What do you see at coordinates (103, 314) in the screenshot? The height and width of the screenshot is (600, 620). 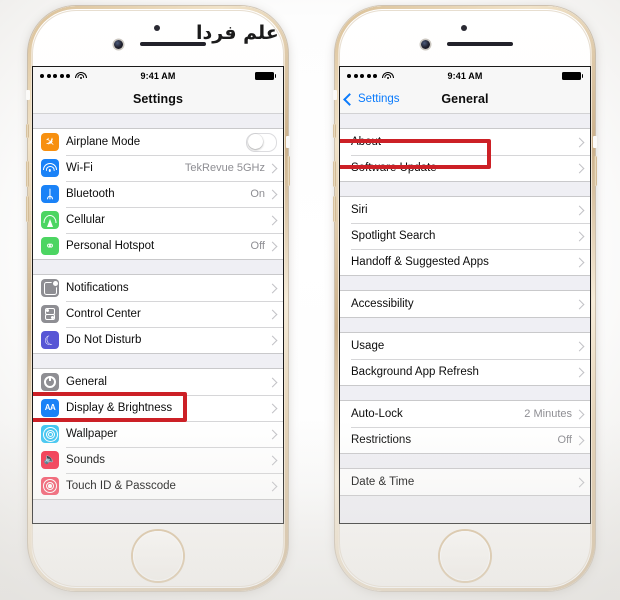 I see `list-item-label: Control Center` at bounding box center [103, 314].